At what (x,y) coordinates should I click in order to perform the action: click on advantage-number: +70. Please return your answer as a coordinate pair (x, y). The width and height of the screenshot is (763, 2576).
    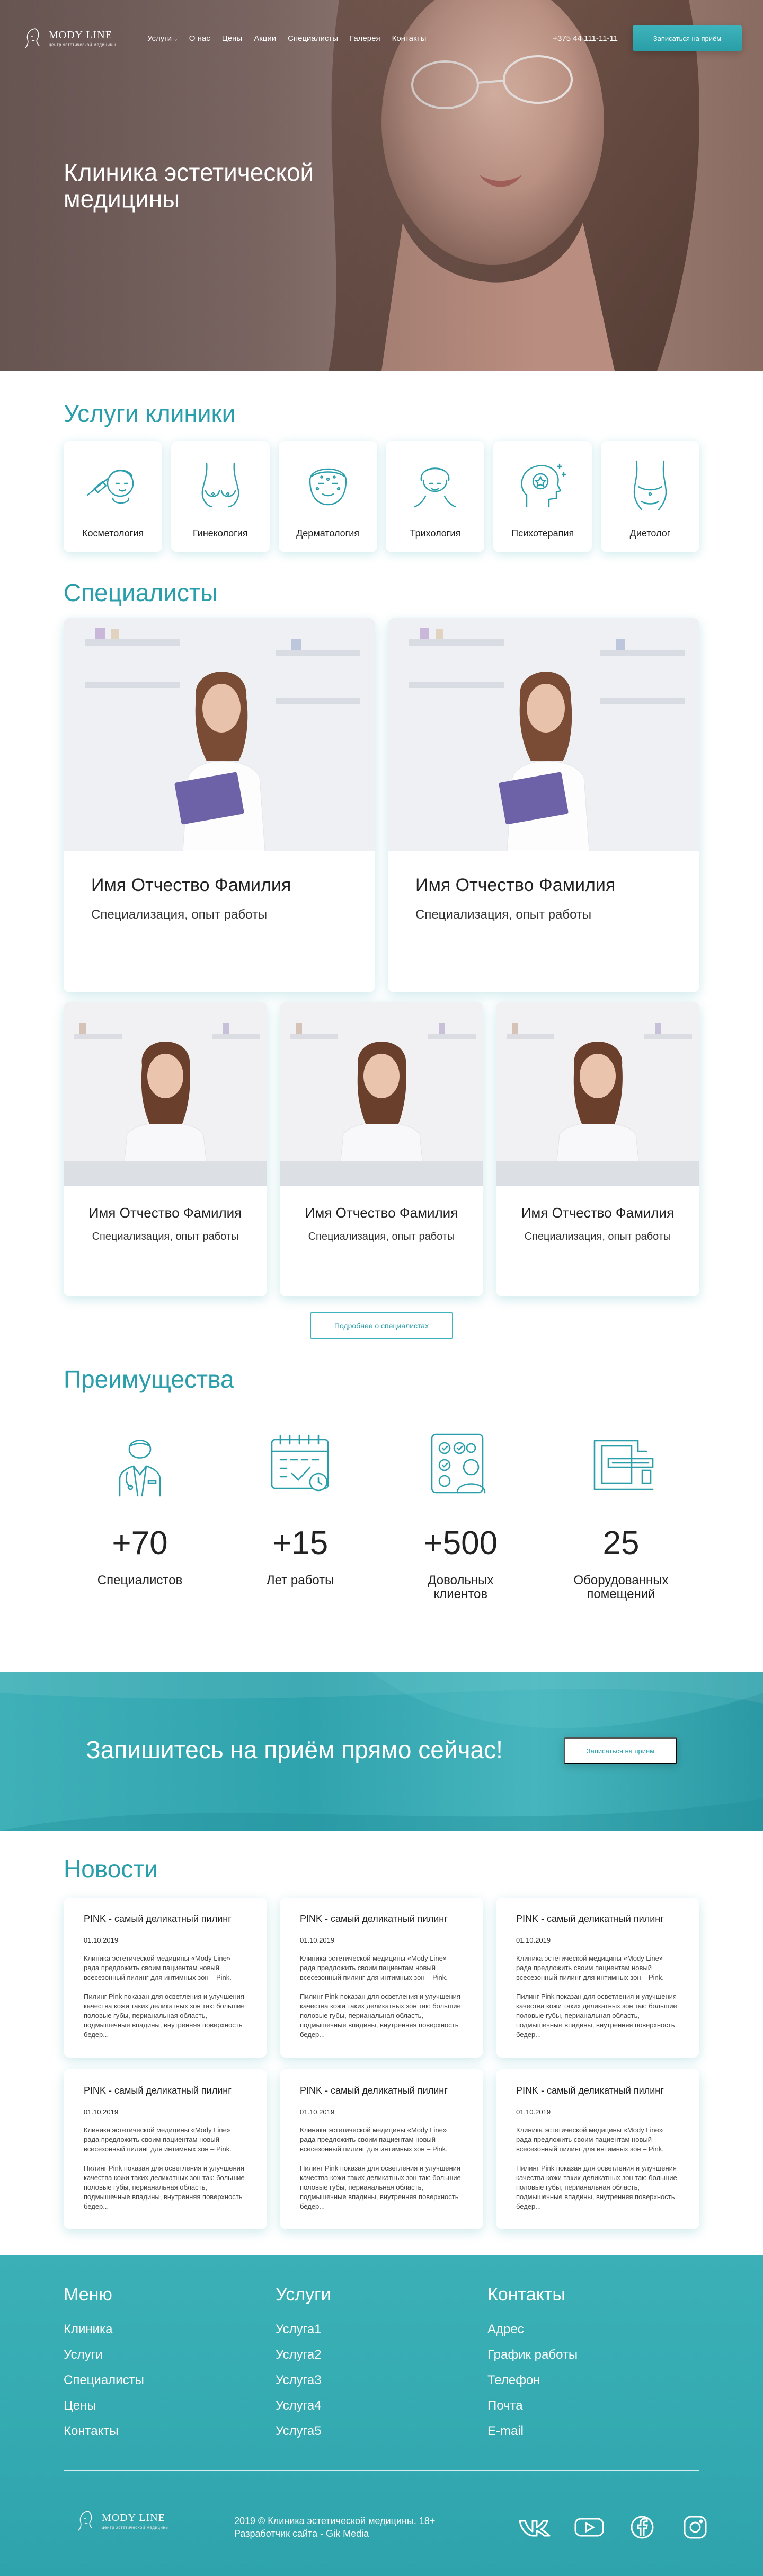
    Looking at the image, I should click on (140, 1543).